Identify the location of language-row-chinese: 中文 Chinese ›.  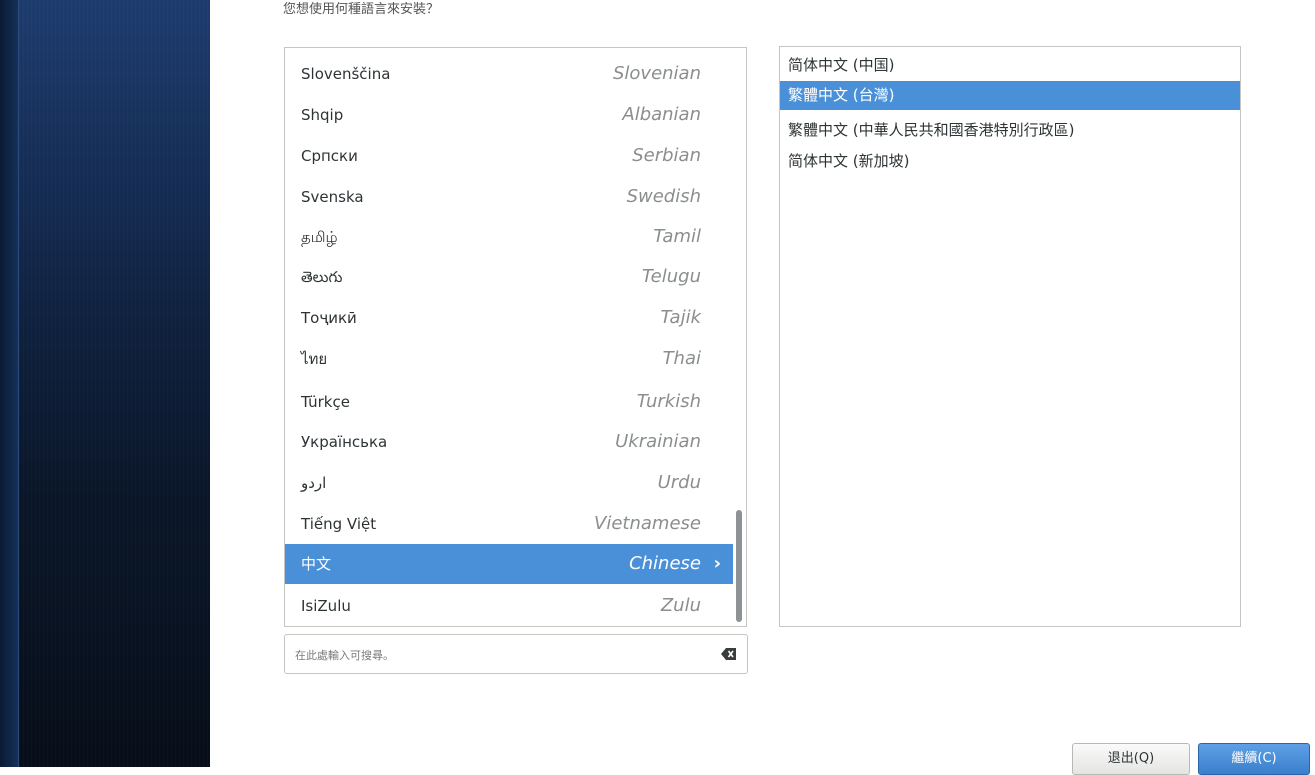
(509, 564).